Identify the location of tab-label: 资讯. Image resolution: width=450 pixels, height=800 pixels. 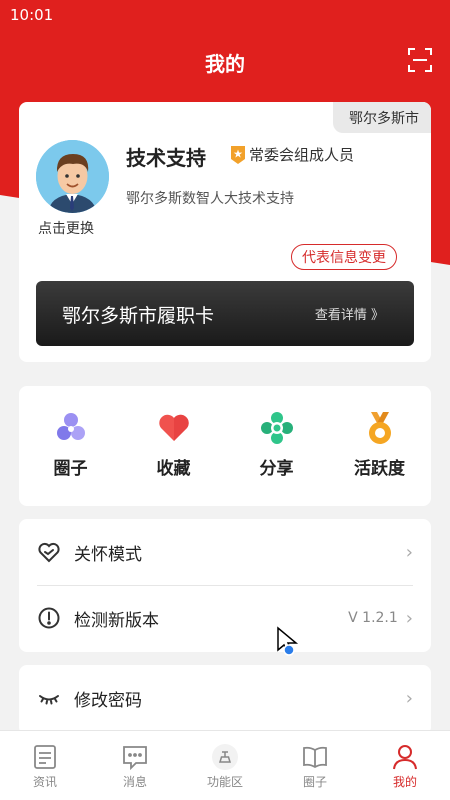
(44, 782).